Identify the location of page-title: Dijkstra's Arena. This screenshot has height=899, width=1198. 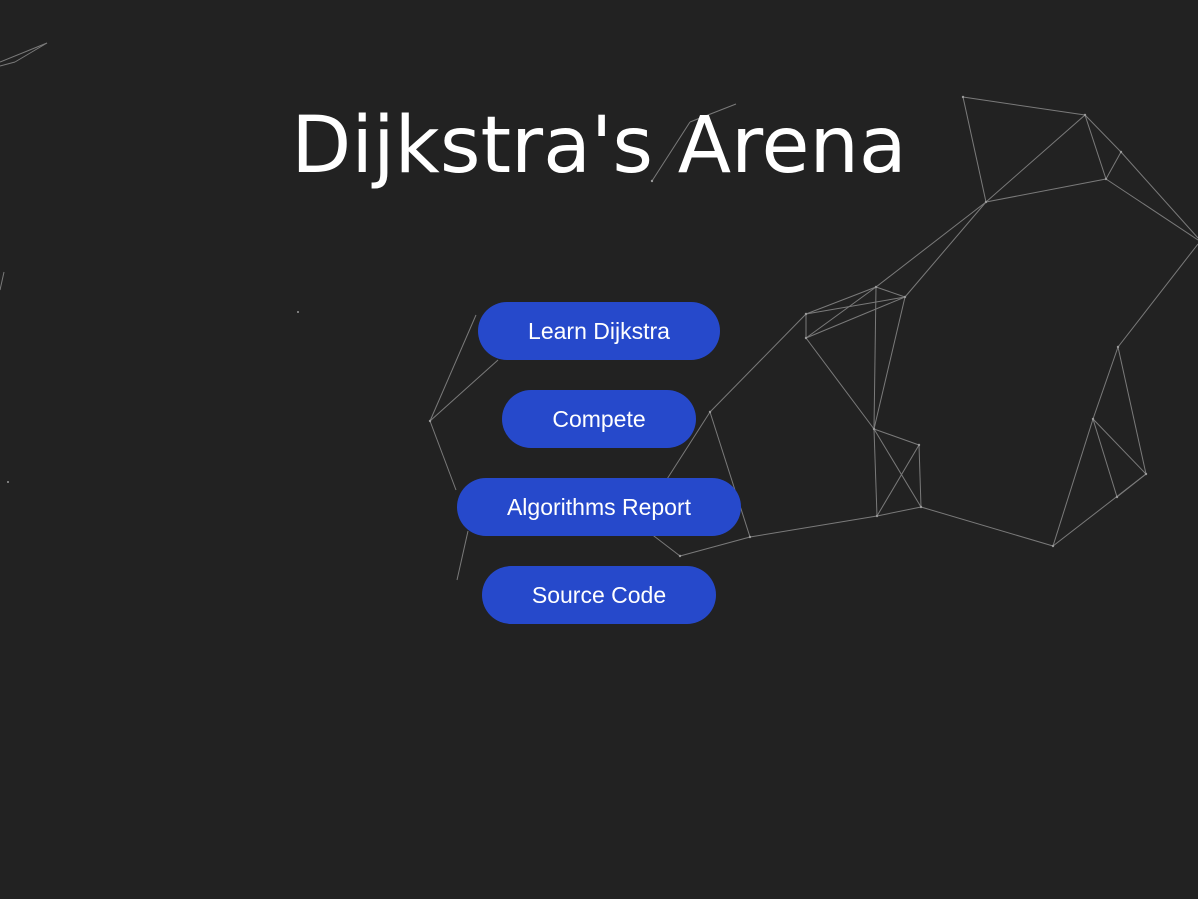
(599, 146).